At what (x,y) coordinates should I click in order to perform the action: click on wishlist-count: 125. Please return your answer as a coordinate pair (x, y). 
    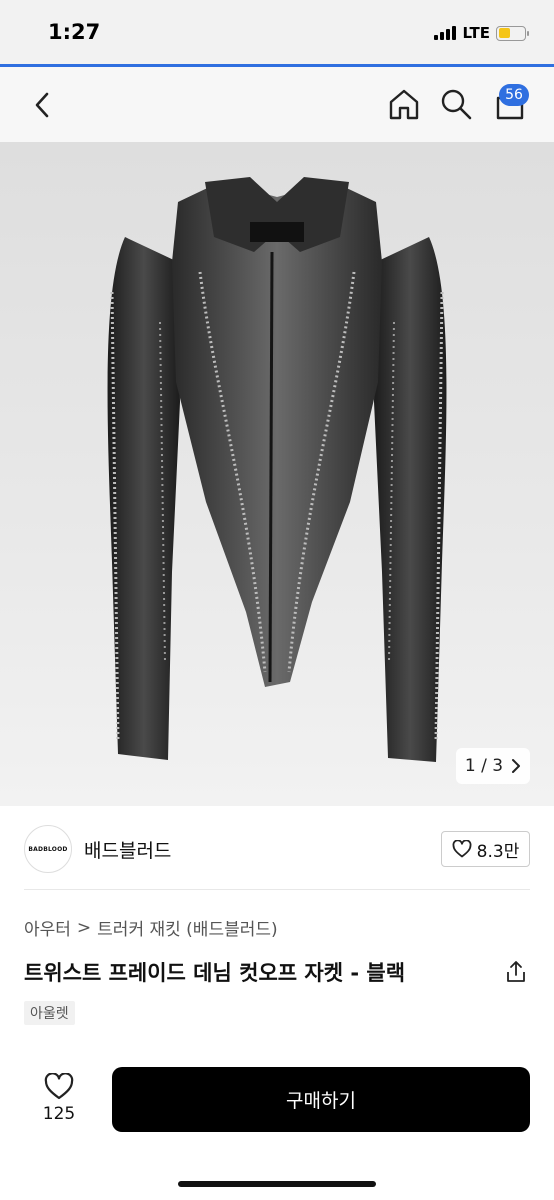
    Looking at the image, I should click on (59, 1113).